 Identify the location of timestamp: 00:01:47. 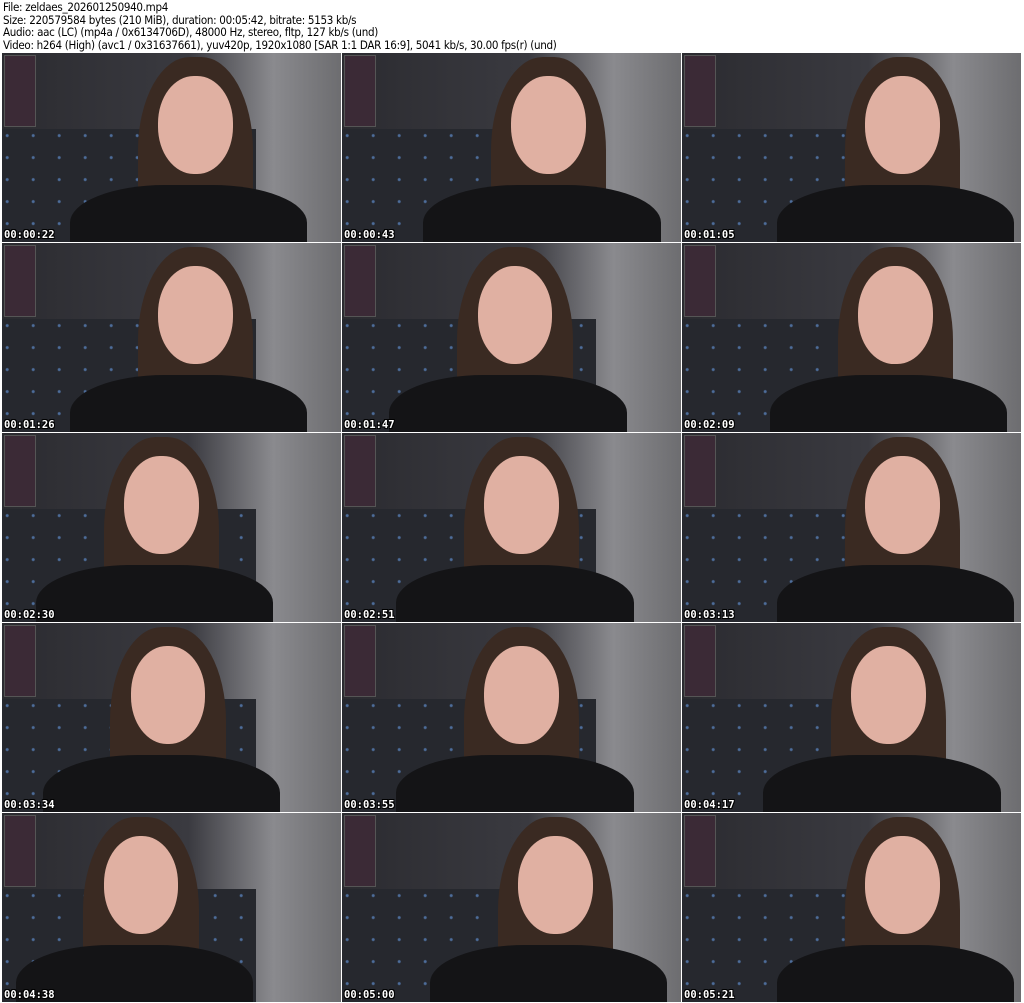
(369, 425).